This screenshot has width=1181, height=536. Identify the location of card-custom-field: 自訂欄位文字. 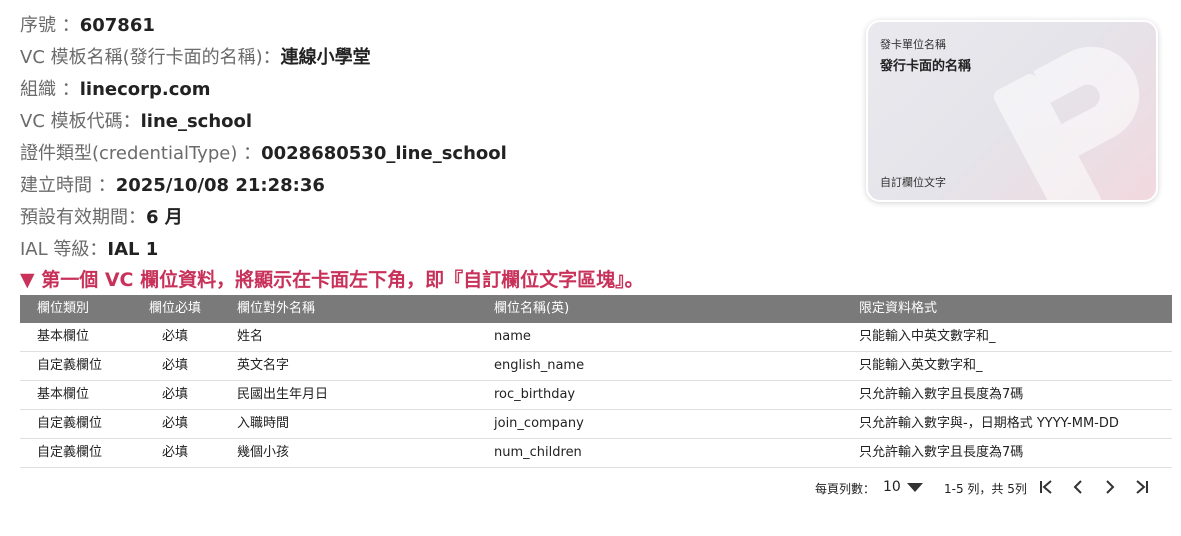
(913, 182).